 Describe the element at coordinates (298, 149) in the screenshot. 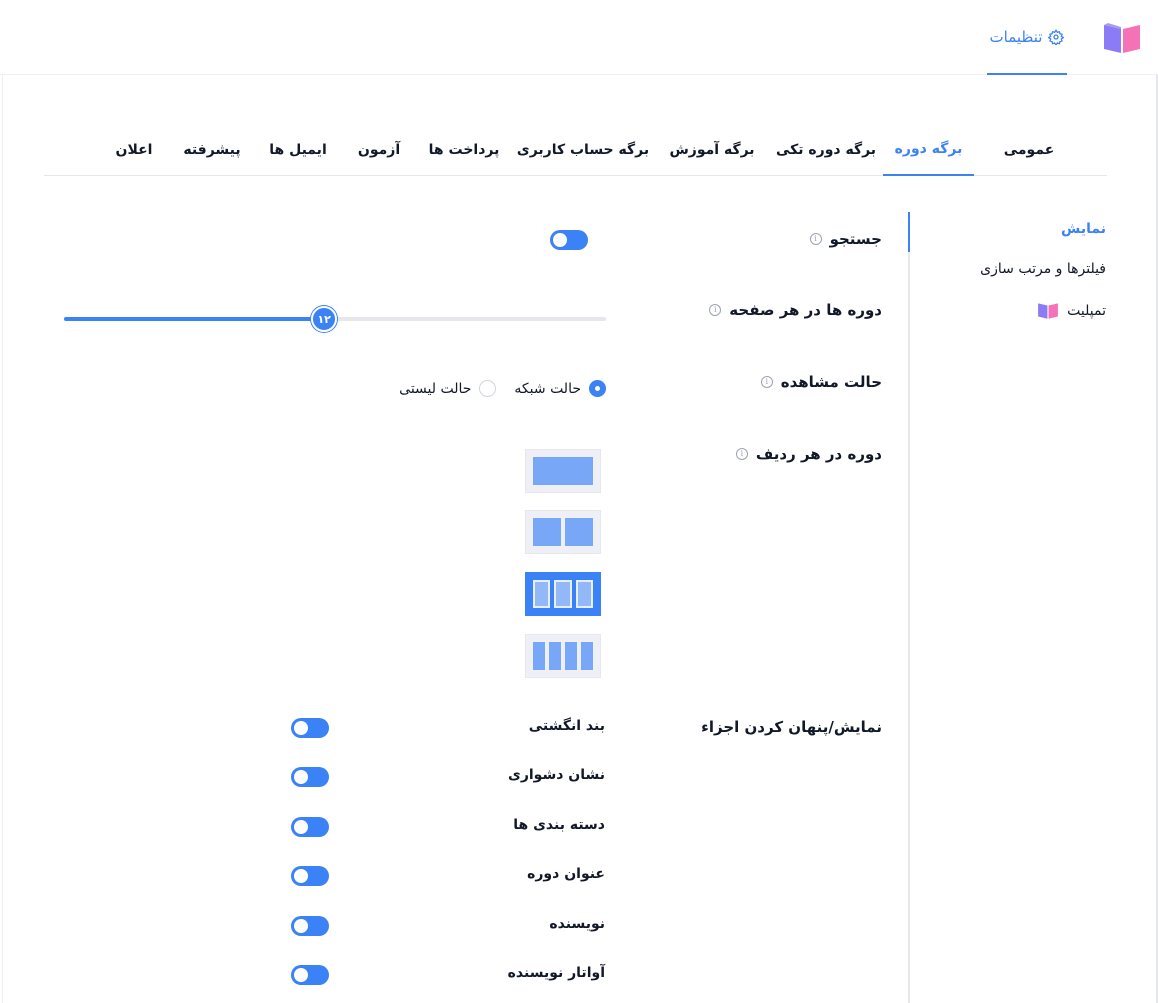

I see `tab-emails: ایمیل ها` at that location.